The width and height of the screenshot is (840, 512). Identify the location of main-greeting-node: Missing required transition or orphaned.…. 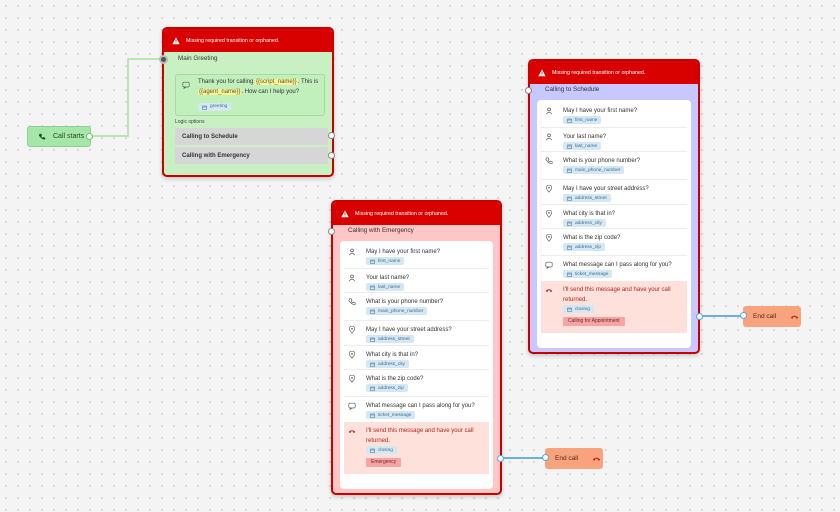
(248, 102).